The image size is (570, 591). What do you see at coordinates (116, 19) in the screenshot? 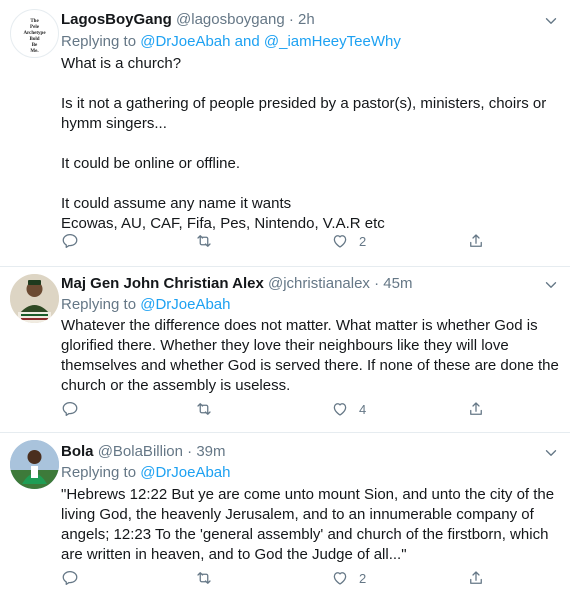
I see `display-name: LagosBoyGang` at bounding box center [116, 19].